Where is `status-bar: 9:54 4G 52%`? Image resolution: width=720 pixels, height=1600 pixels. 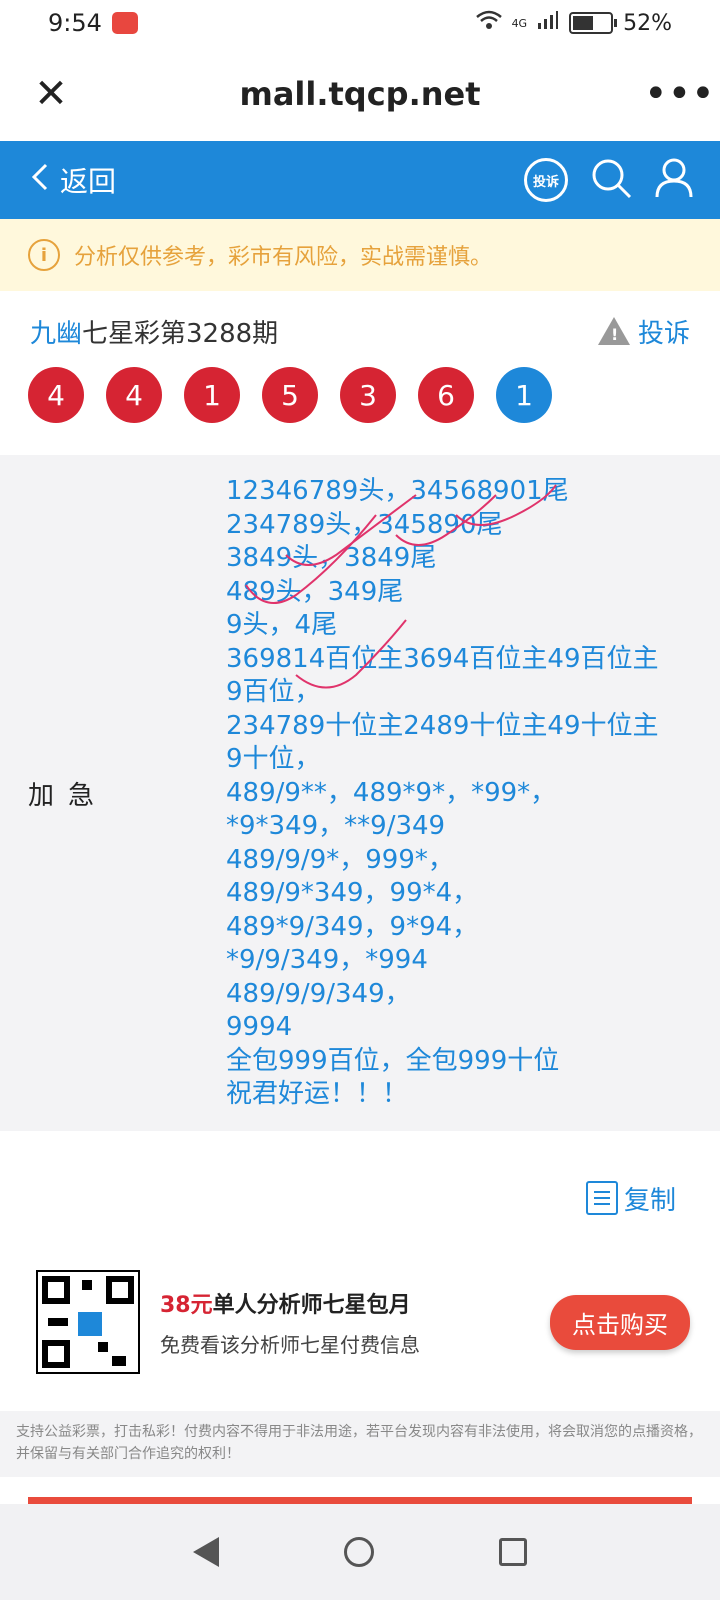
status-bar: 9:54 4G 52% is located at coordinates (360, 23).